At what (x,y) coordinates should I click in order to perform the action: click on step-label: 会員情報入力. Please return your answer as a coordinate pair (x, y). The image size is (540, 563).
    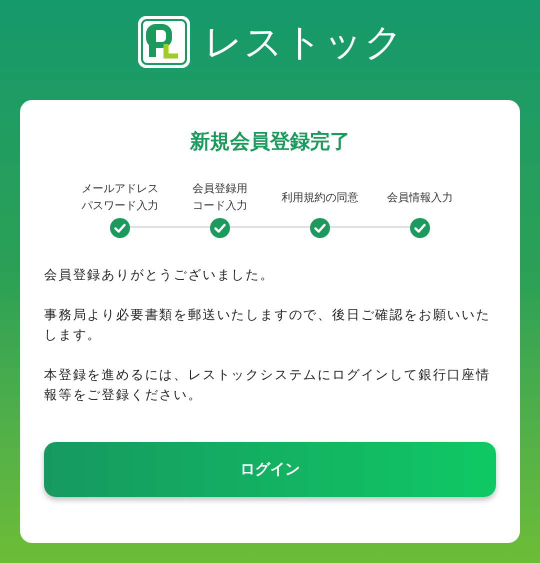
    Looking at the image, I should click on (420, 198).